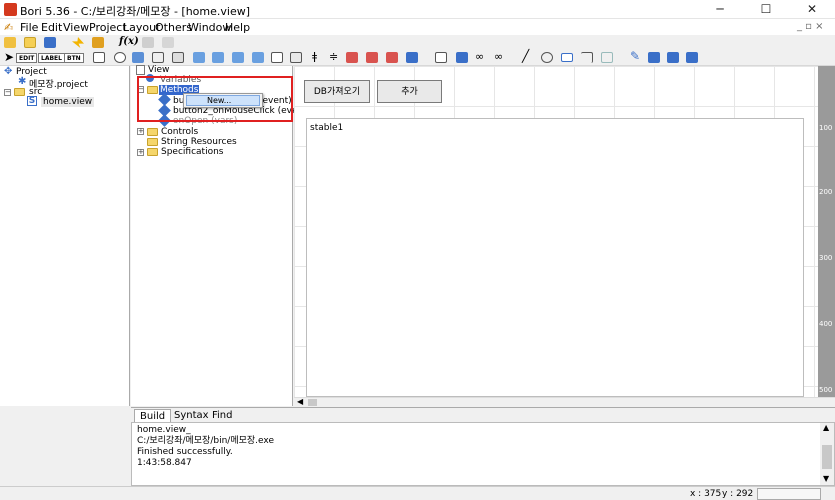  What do you see at coordinates (333, 56) in the screenshot?
I see `splitter-h-icon: ≑` at bounding box center [333, 56].